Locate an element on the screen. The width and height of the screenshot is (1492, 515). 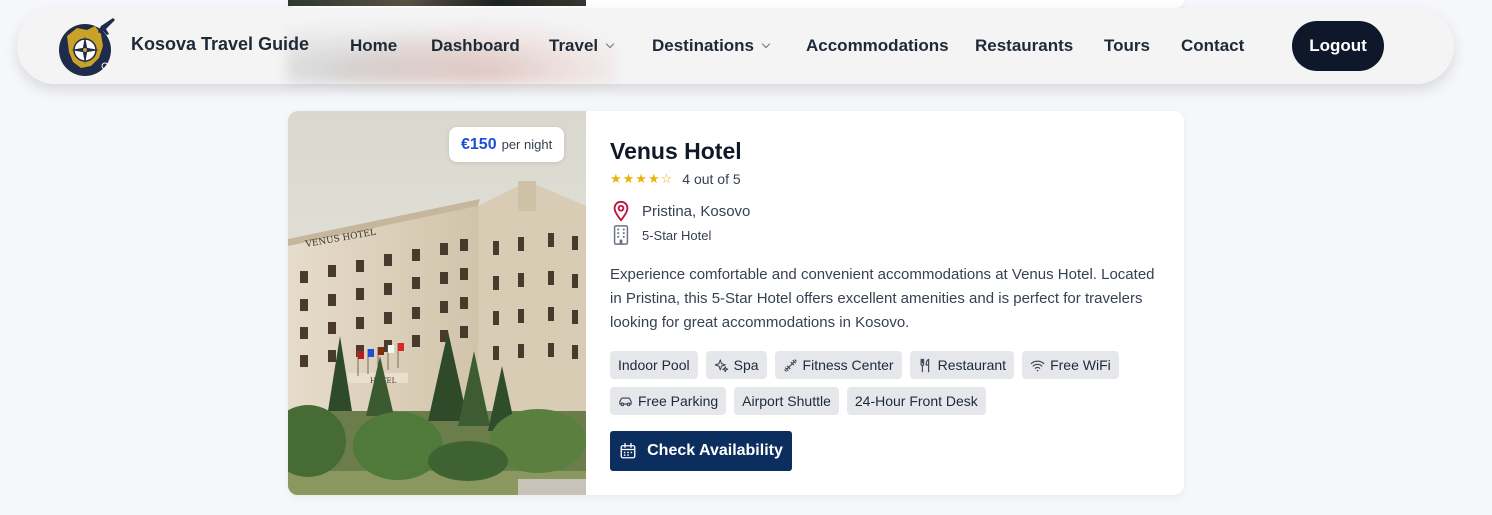
amenity-front-desk: 24-Hour Front Desk is located at coordinates (916, 401).